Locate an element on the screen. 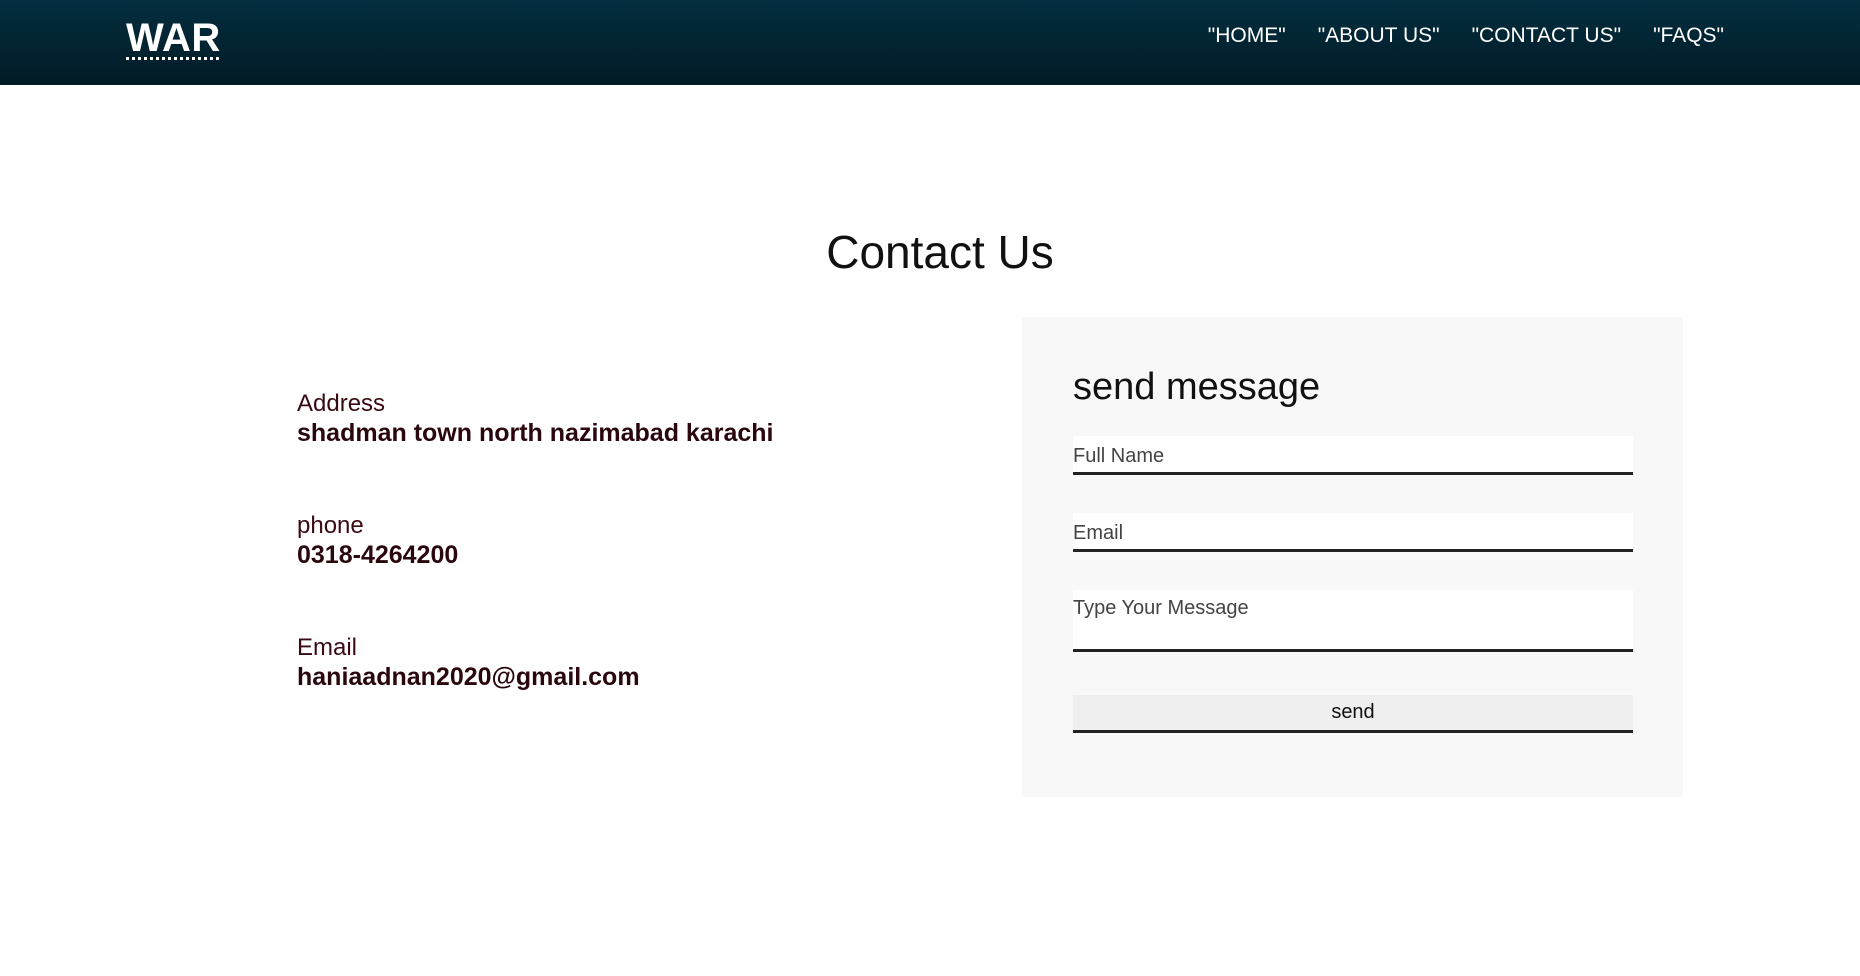  nav-home-link: "HOME" is located at coordinates (1247, 36).